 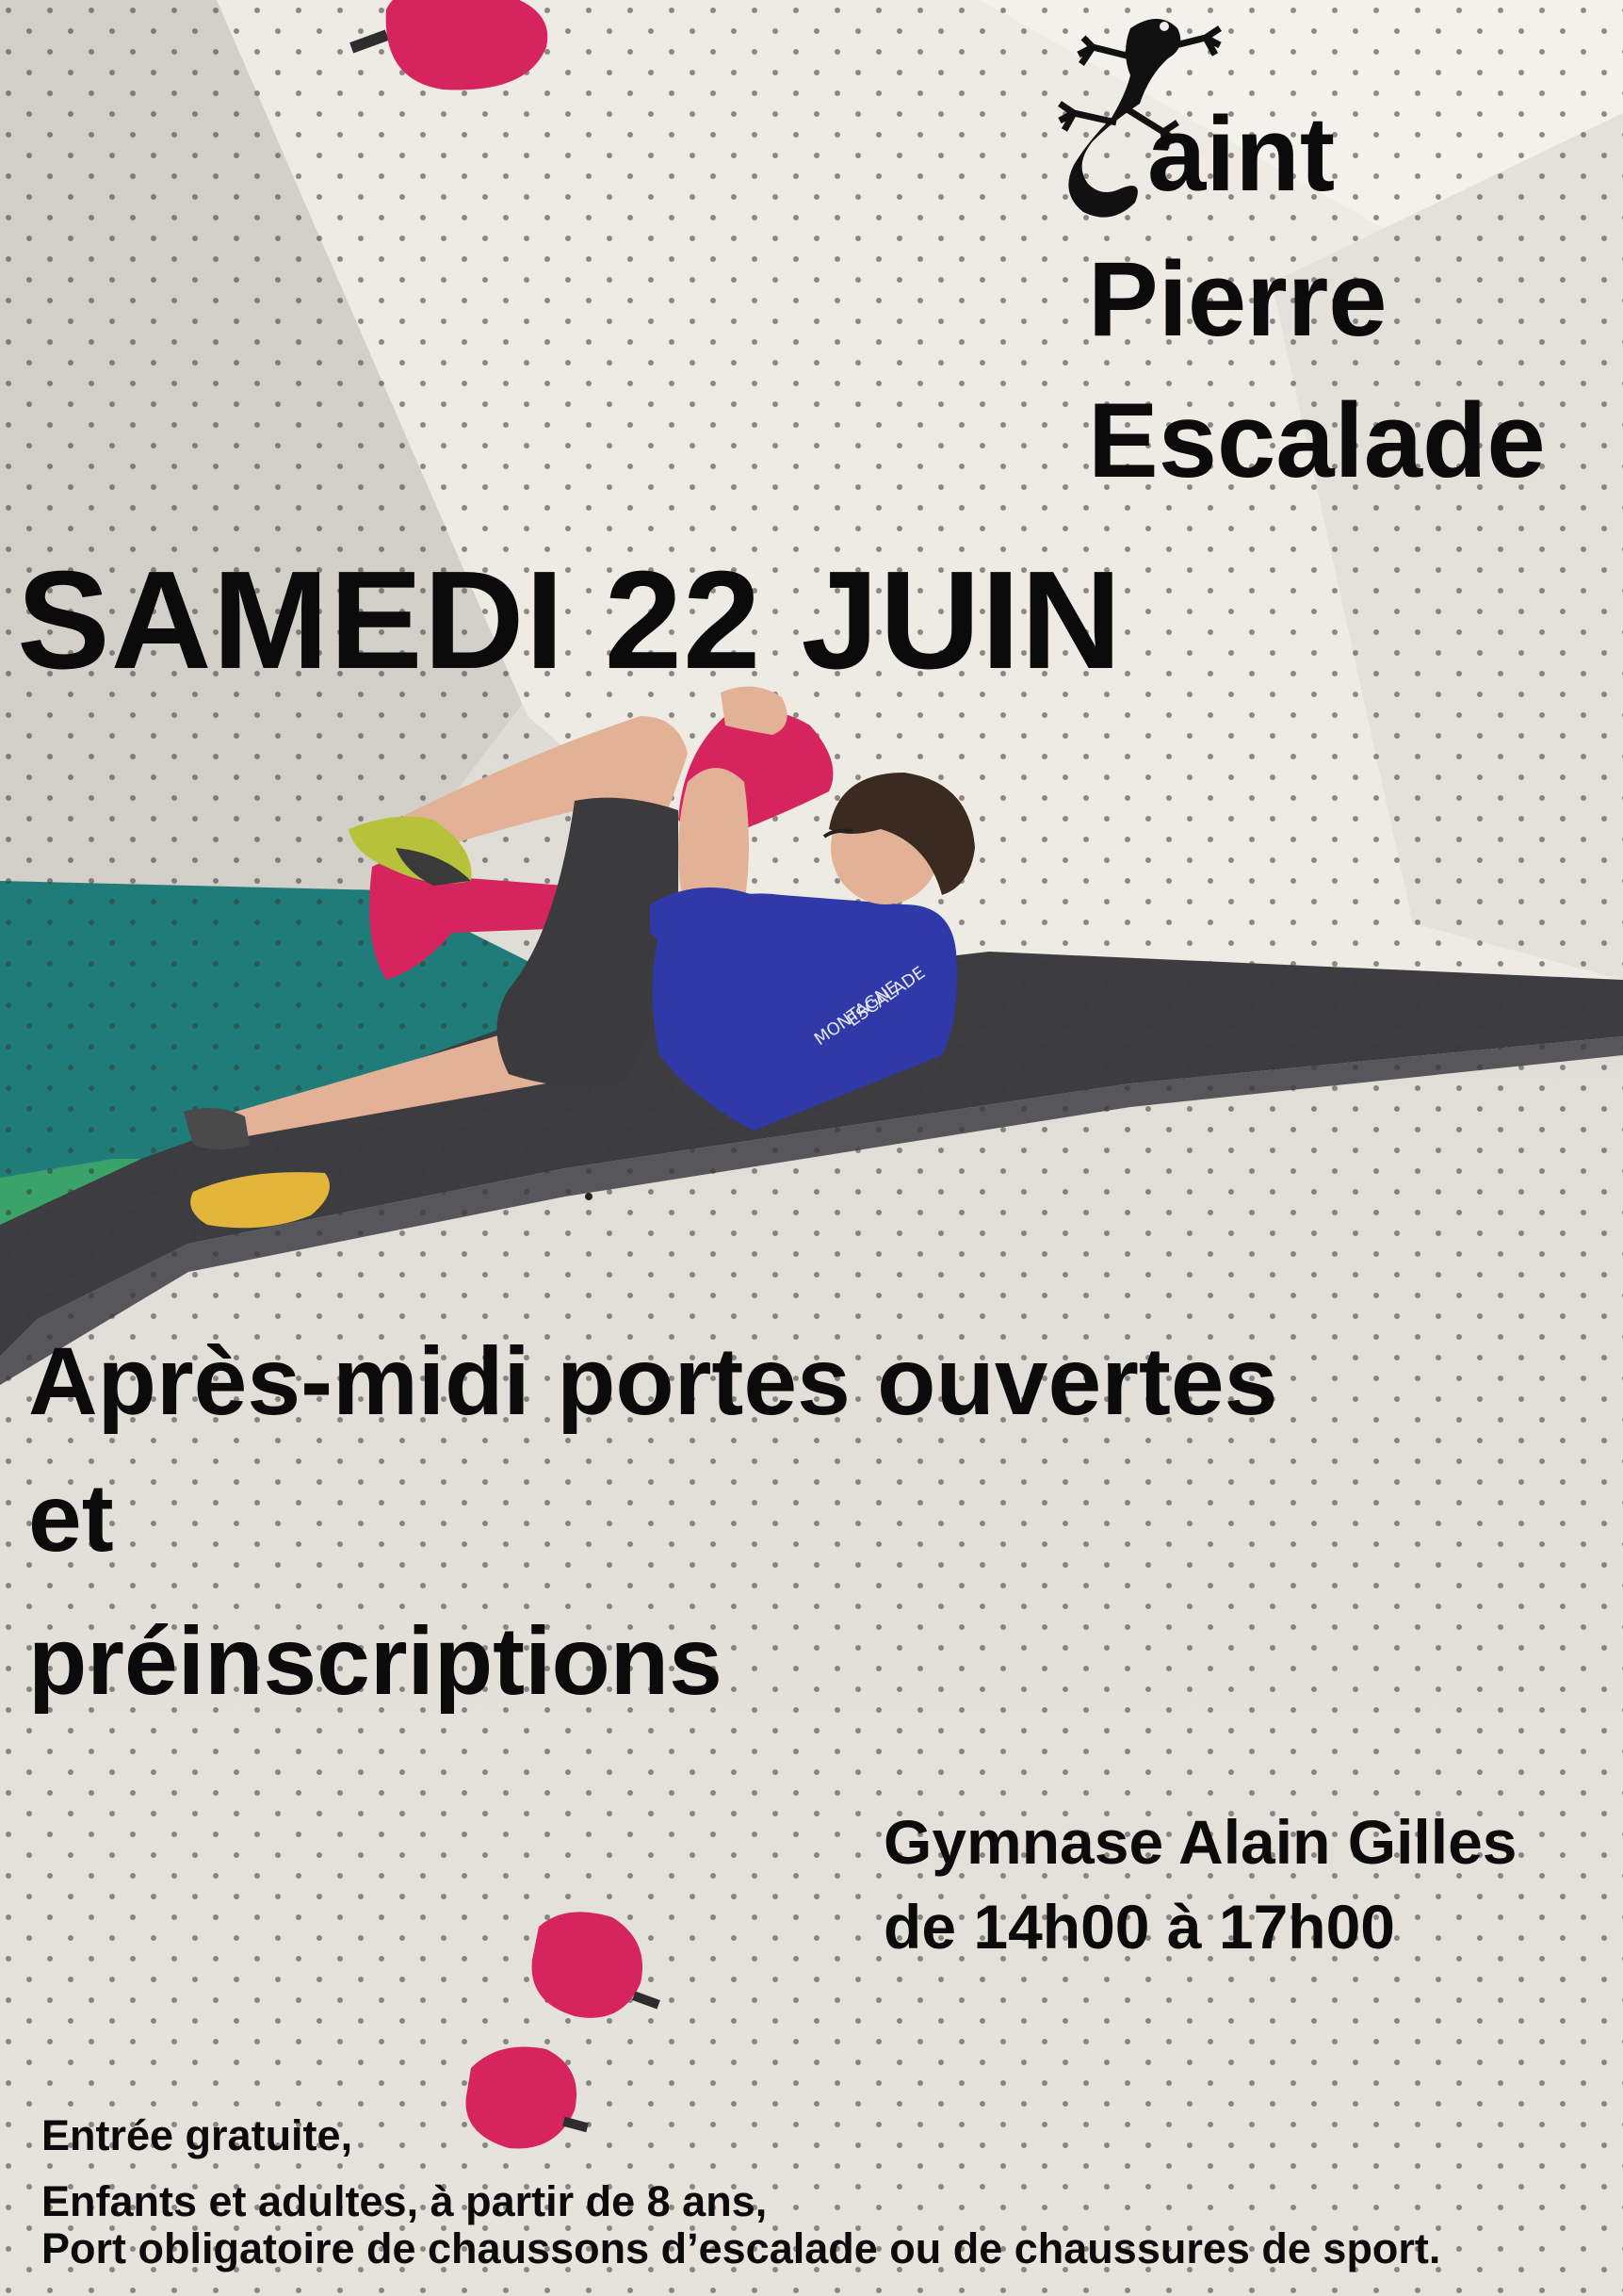 I want to click on logo-text-escalade: Escalade, so click(x=1317, y=440).